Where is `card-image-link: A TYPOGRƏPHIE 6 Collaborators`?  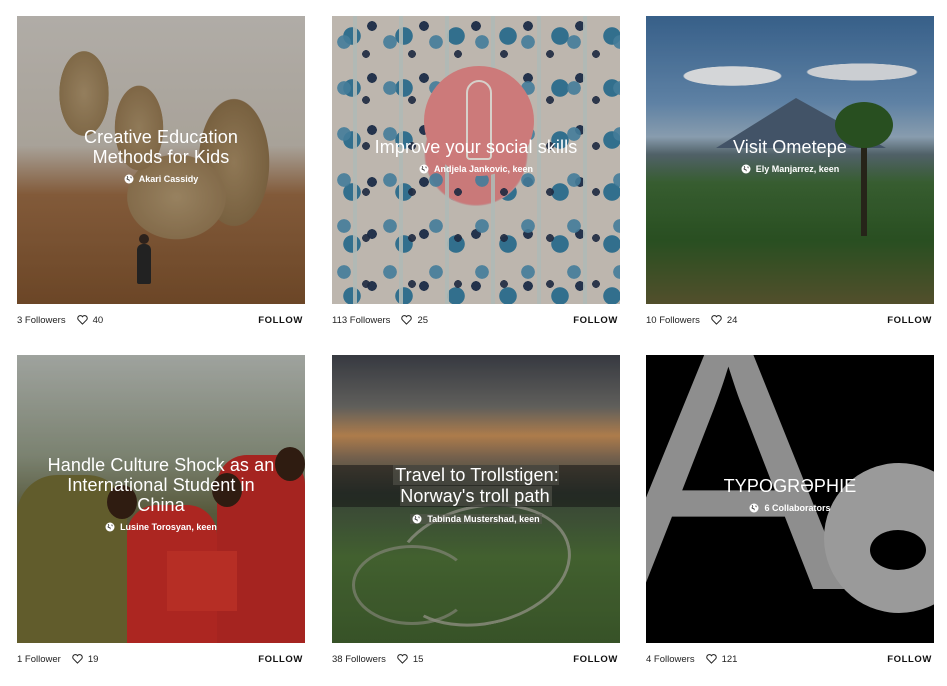 card-image-link: A TYPOGRƏPHIE 6 Collaborators is located at coordinates (790, 499).